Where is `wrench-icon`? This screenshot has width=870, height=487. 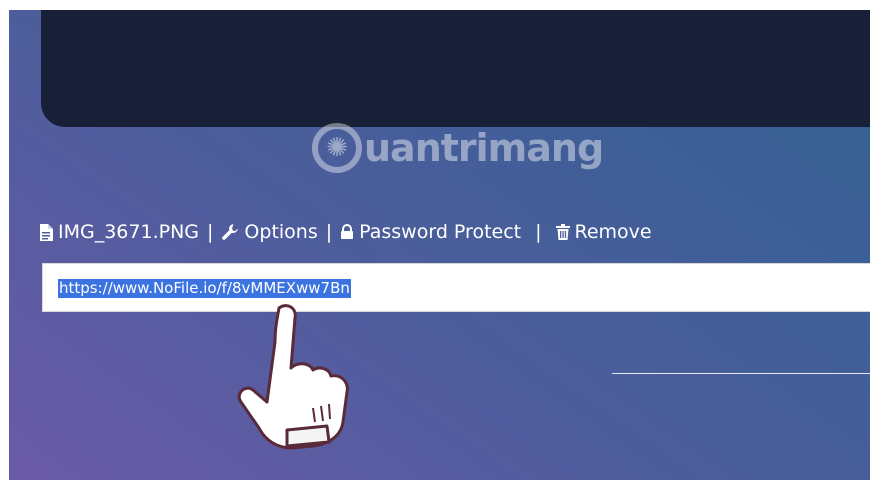
wrench-icon is located at coordinates (230, 232).